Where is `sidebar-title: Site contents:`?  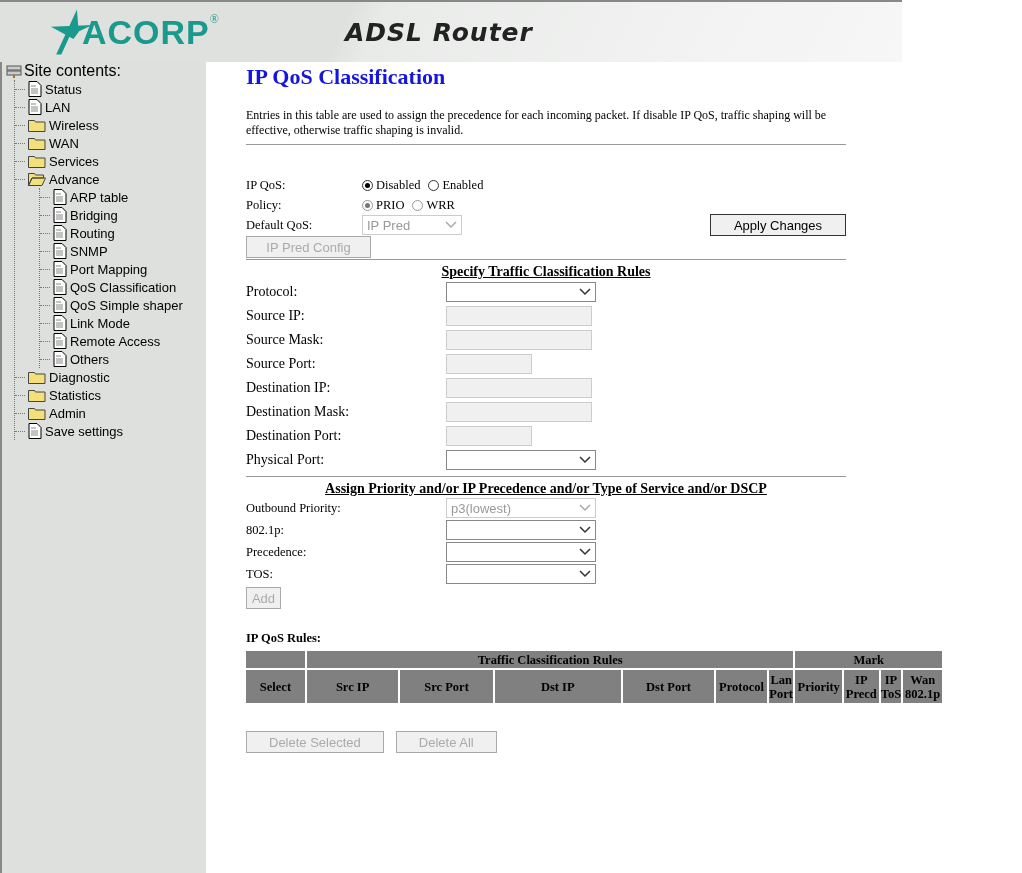 sidebar-title: Site contents: is located at coordinates (72, 71).